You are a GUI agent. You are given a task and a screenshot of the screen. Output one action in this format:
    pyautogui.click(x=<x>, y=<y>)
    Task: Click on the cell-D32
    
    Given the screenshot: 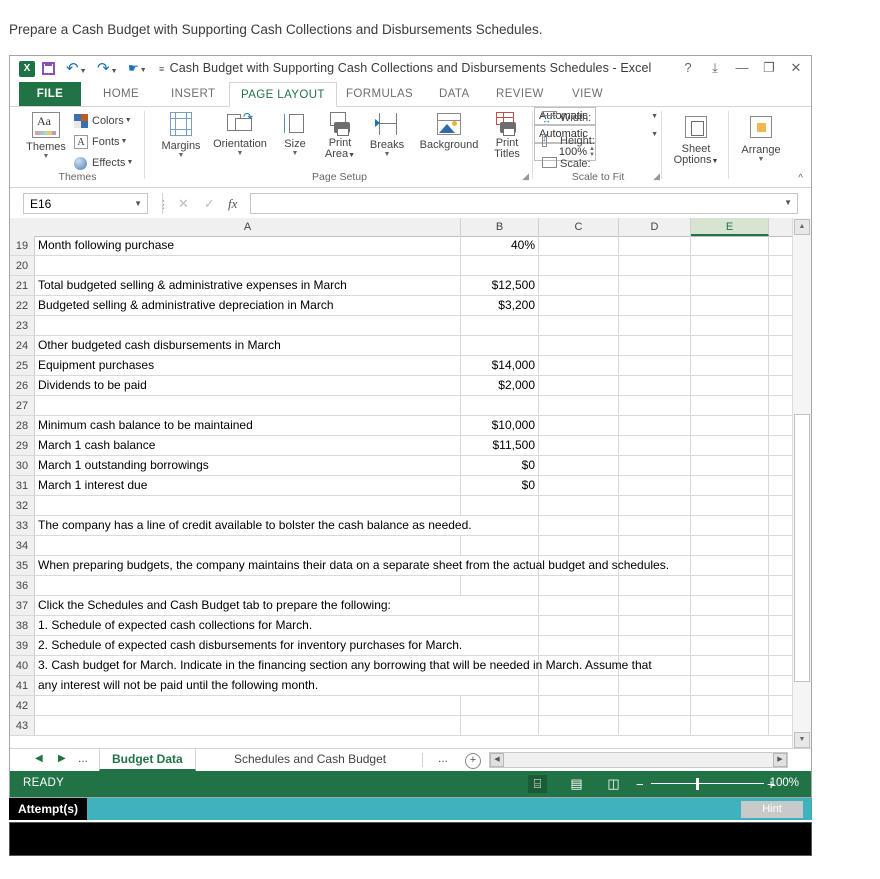 What is the action you would take?
    pyautogui.click(x=655, y=506)
    